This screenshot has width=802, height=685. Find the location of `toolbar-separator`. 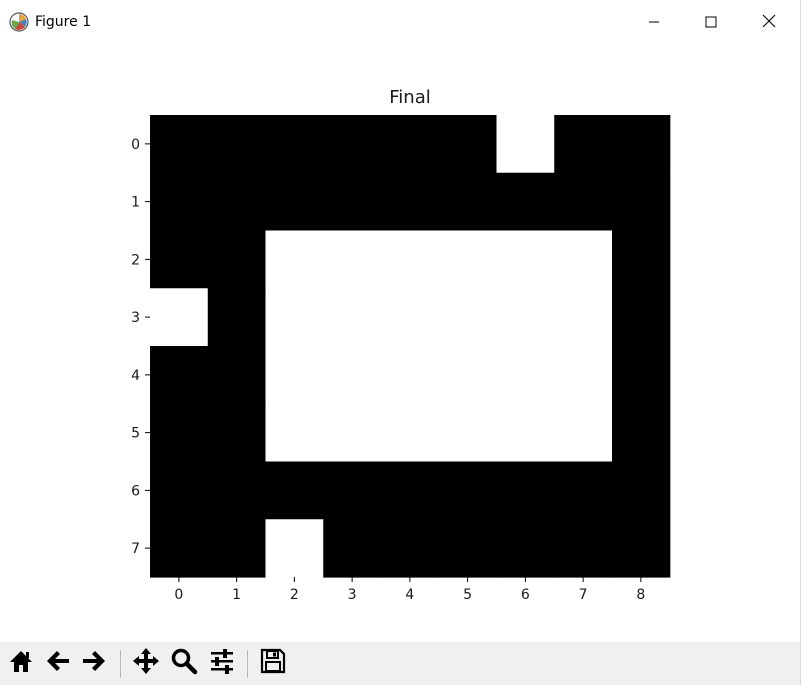

toolbar-separator is located at coordinates (120, 664).